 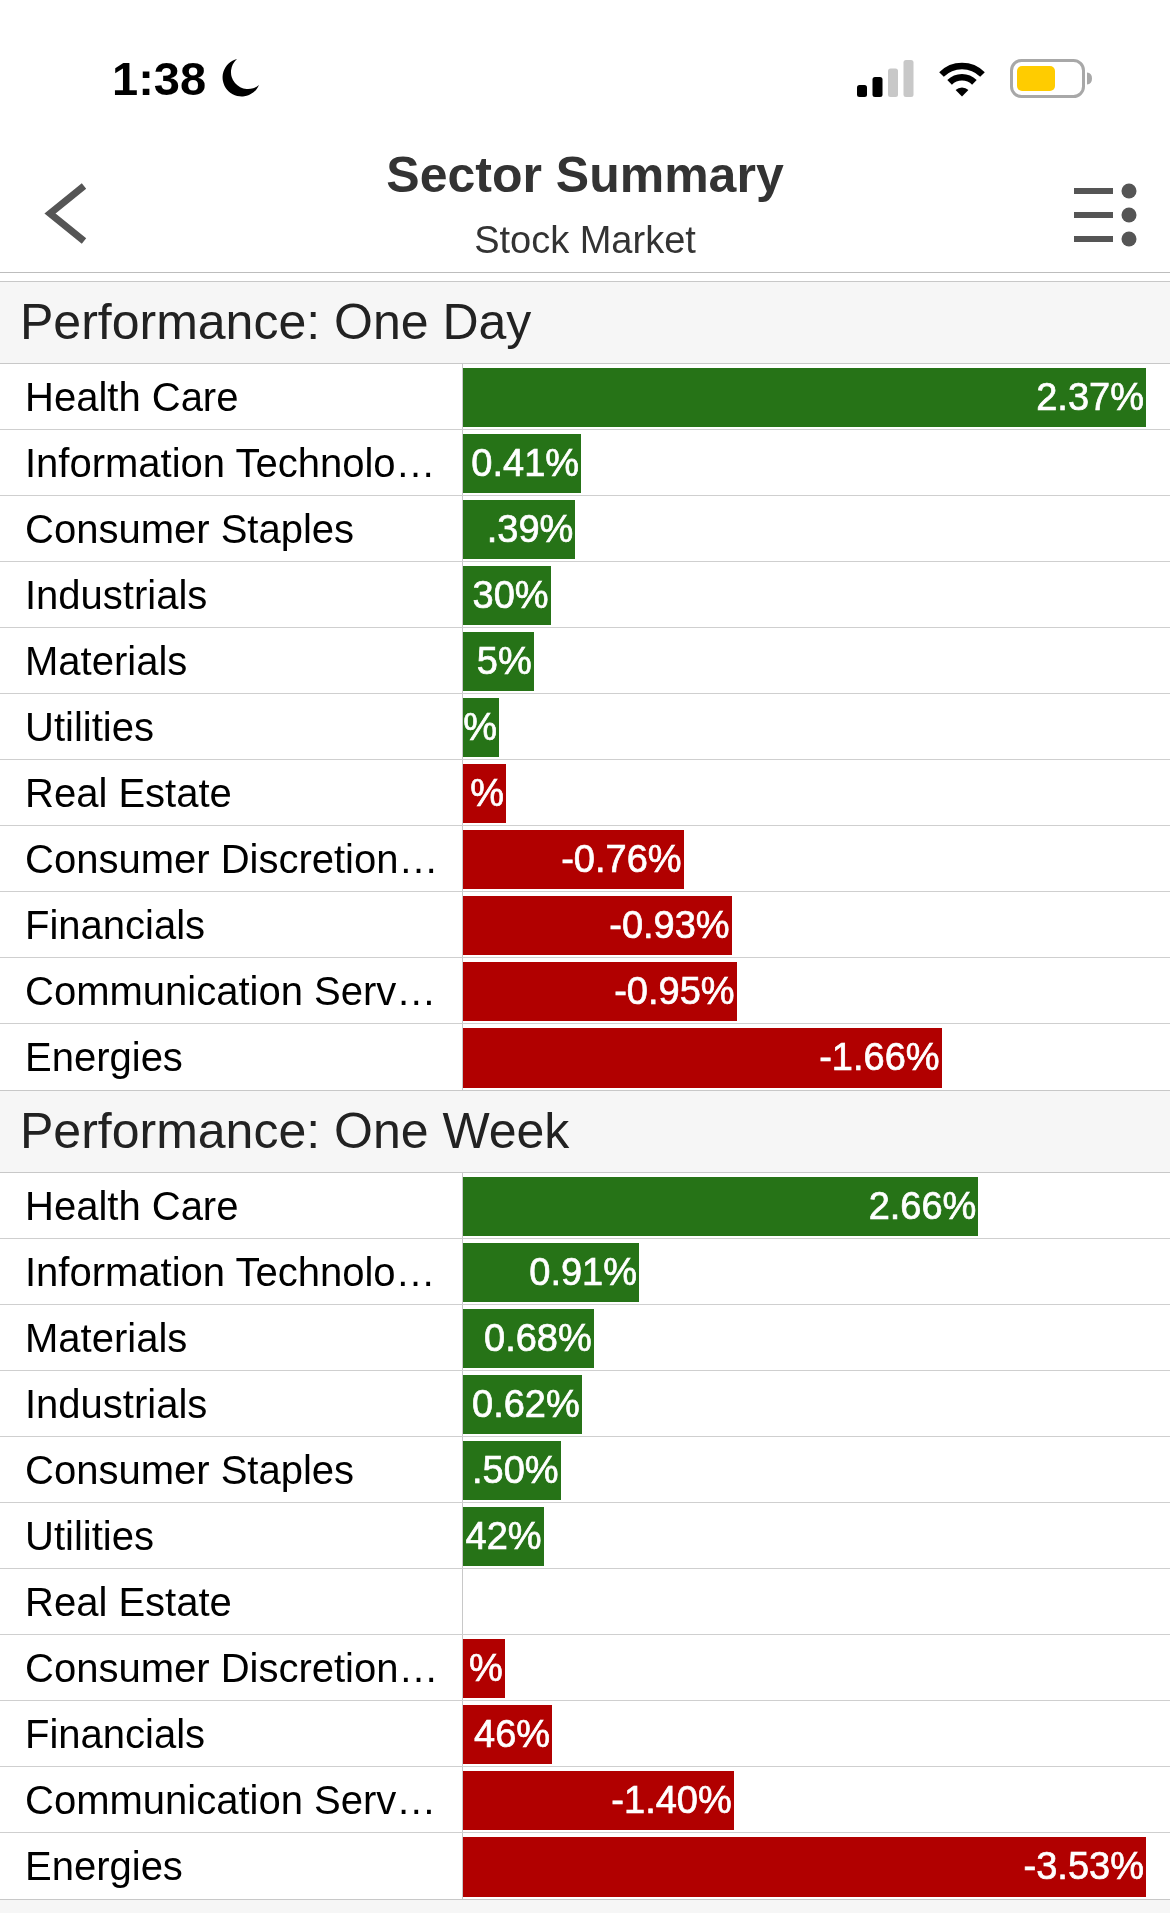 What do you see at coordinates (530, 529) in the screenshot?
I see `bar-value: .39%` at bounding box center [530, 529].